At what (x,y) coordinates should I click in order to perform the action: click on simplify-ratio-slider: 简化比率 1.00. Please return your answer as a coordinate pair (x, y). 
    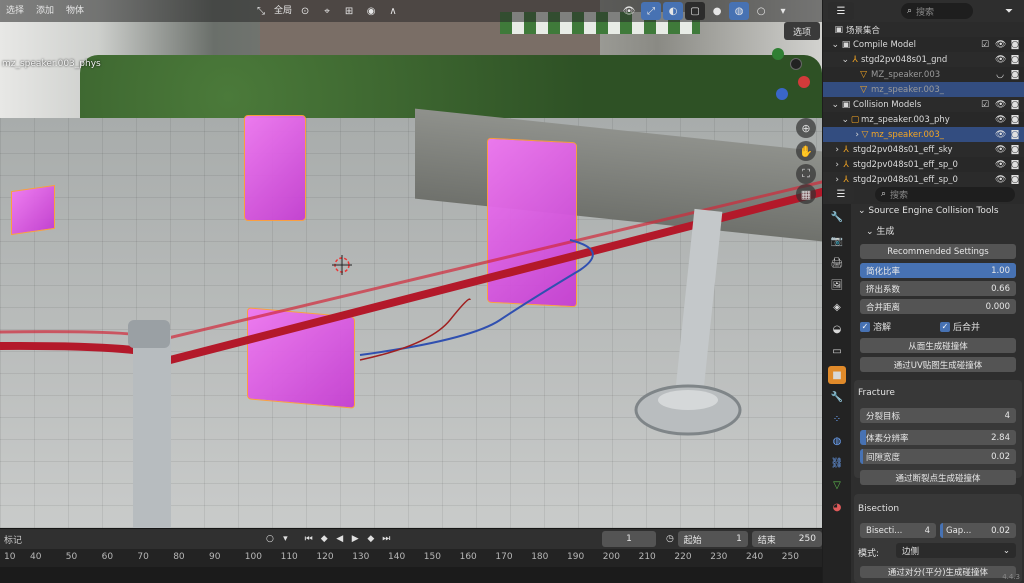
    Looking at the image, I should click on (938, 270).